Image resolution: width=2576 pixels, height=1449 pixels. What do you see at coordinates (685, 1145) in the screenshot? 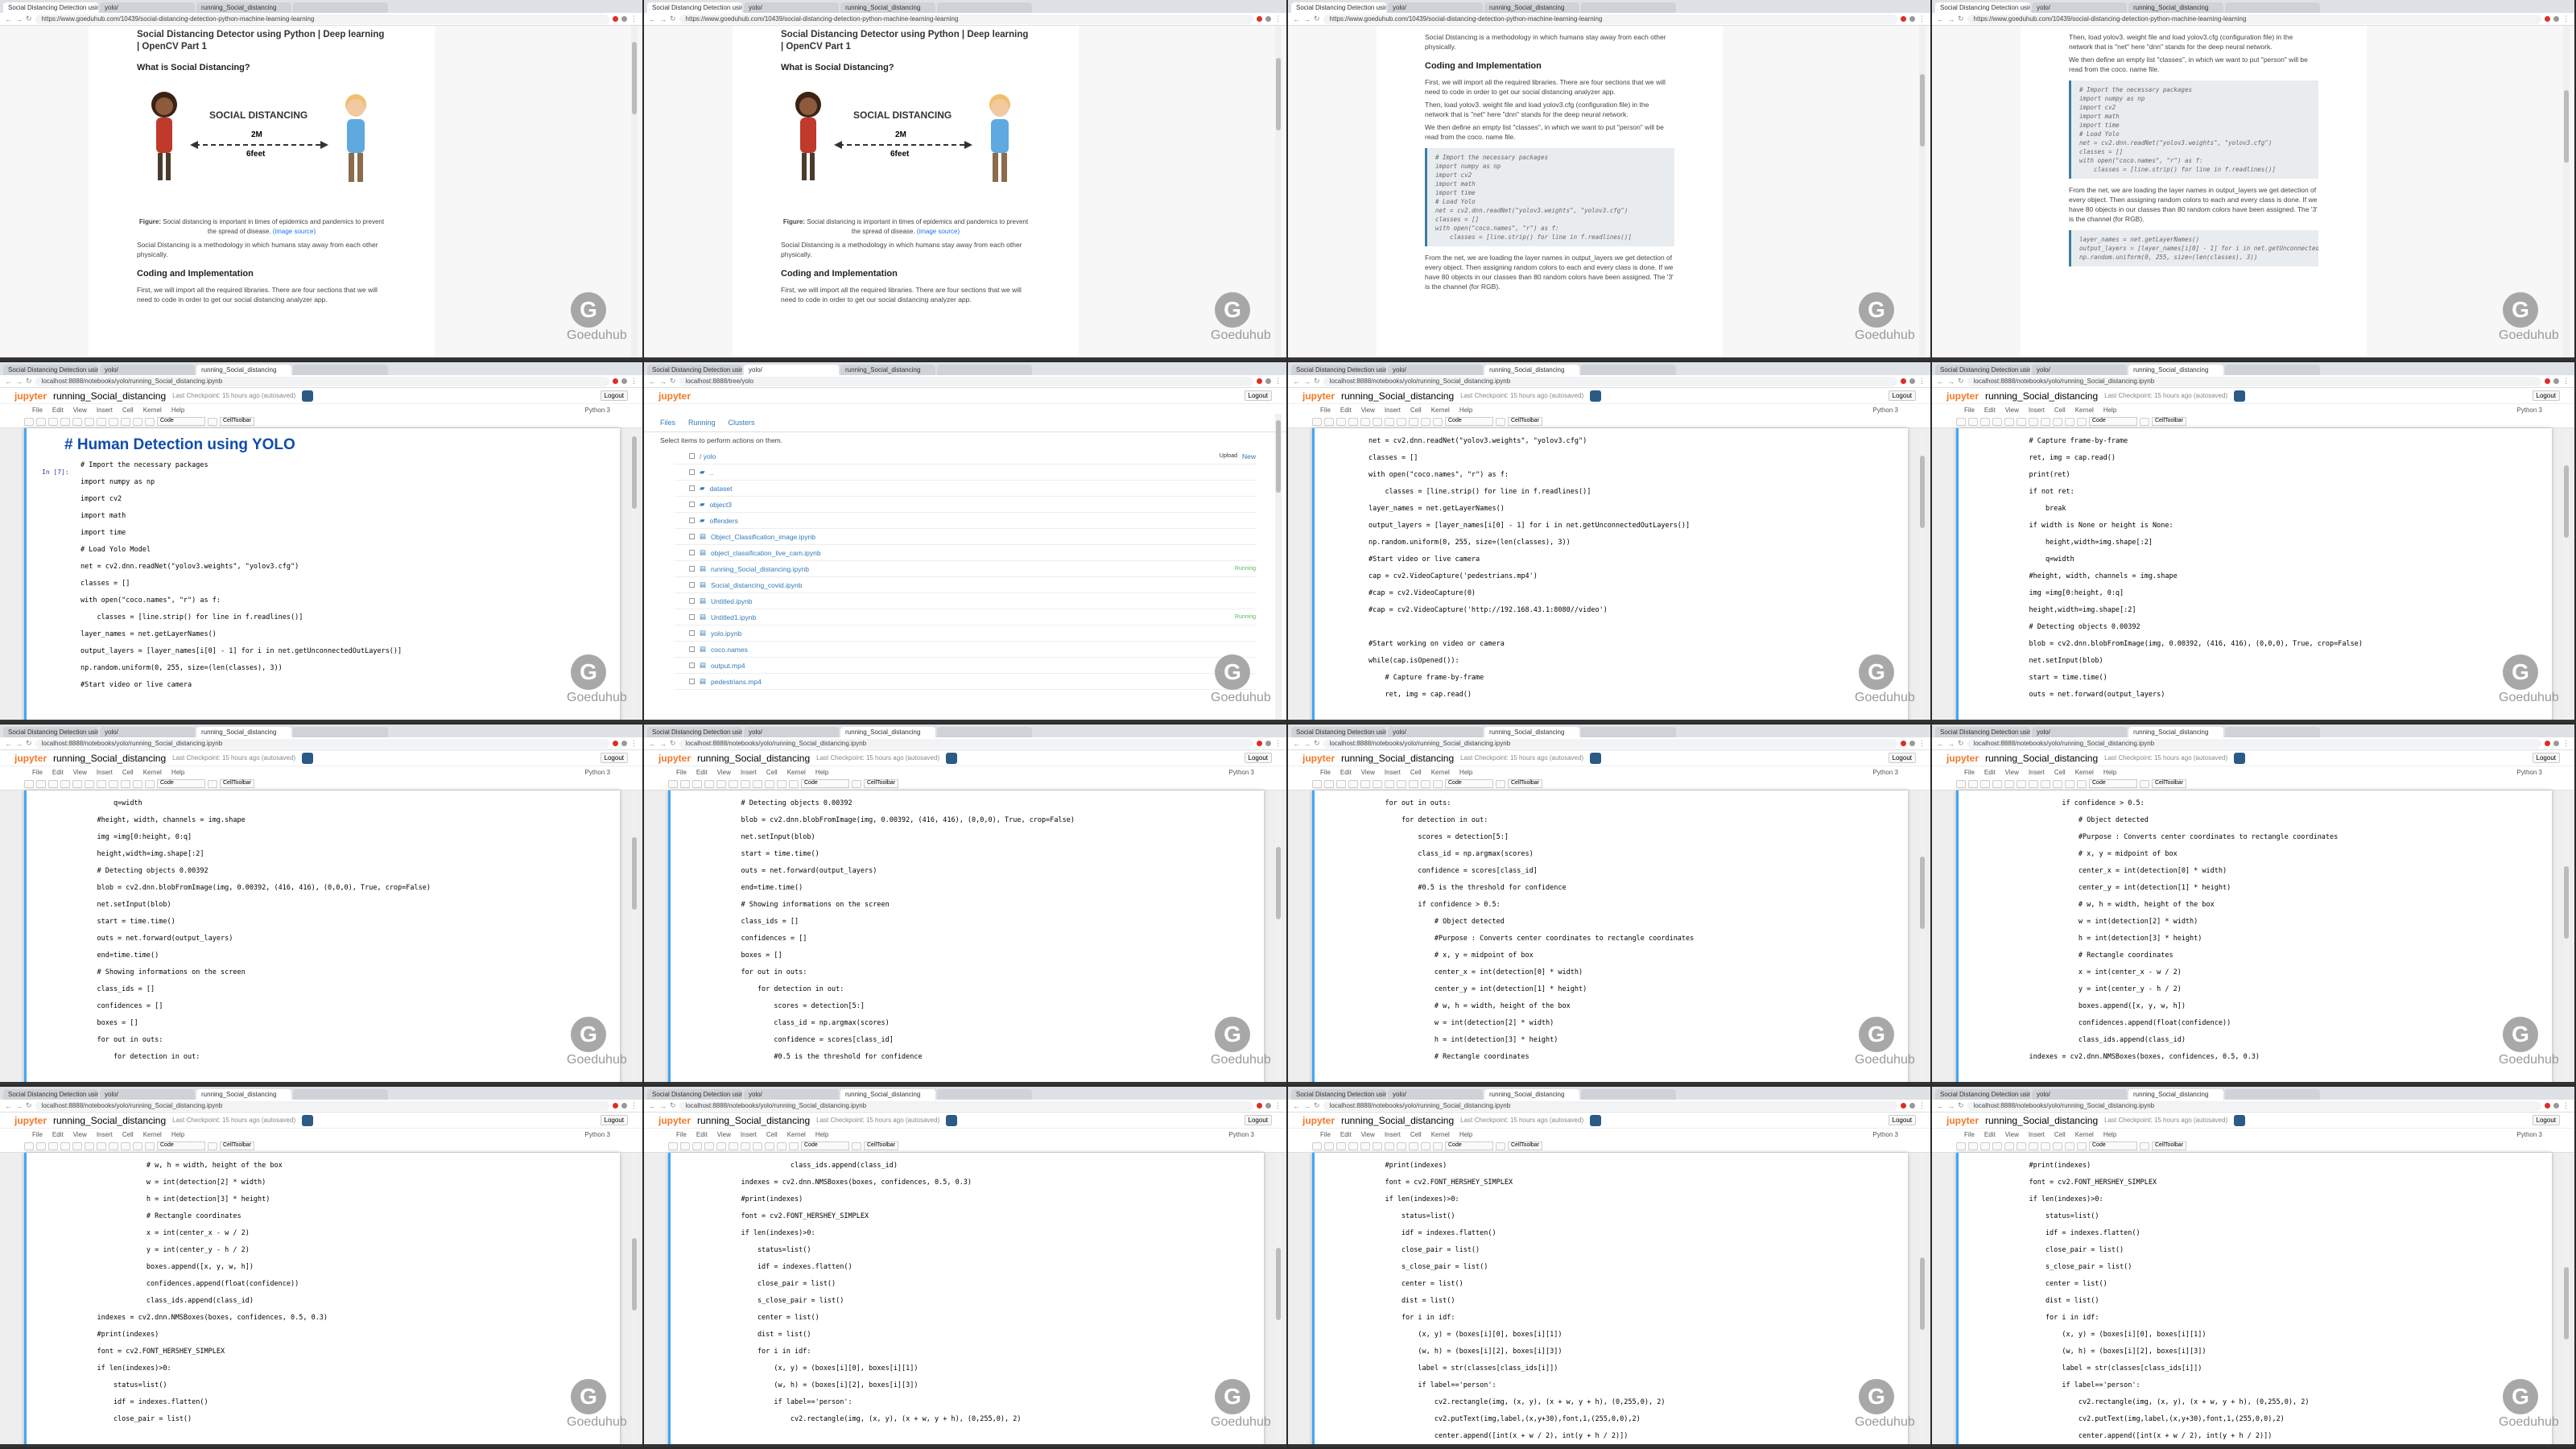
I see `add-cell-icon` at bounding box center [685, 1145].